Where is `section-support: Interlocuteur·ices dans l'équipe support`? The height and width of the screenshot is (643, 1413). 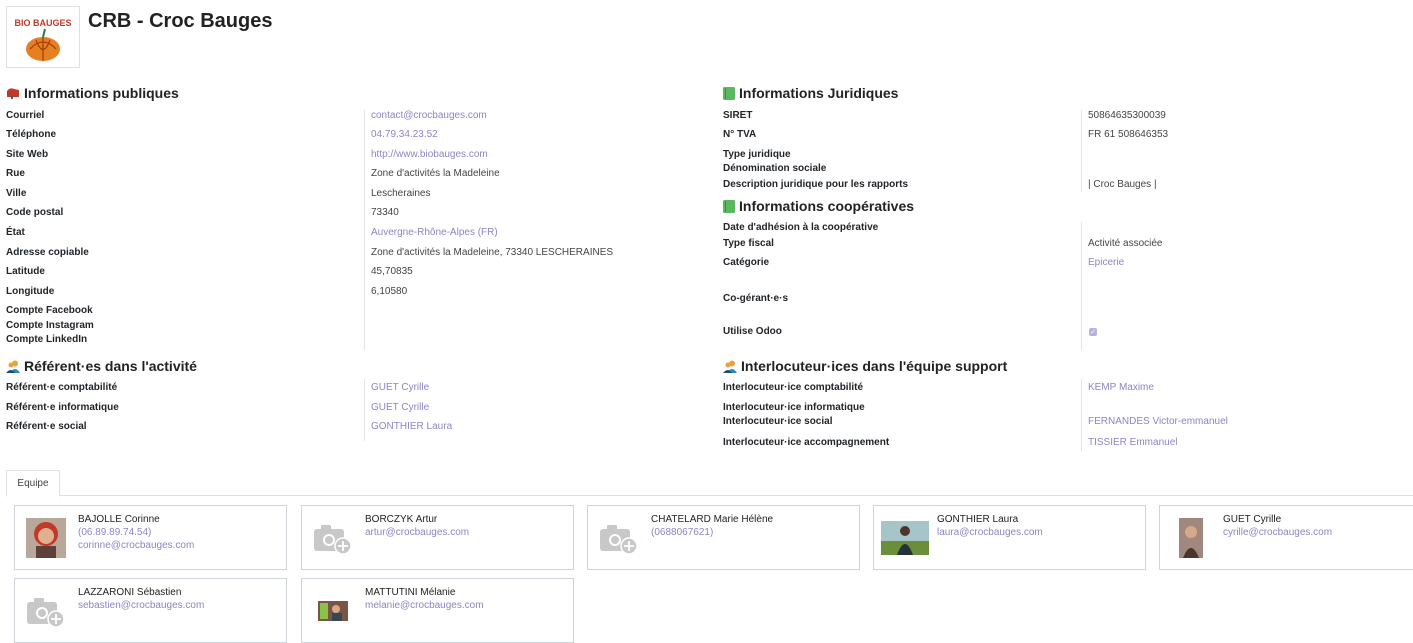 section-support: Interlocuteur·ices dans l'équipe support is located at coordinates (865, 366).